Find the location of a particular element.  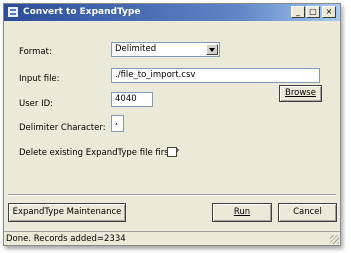

delete-existing-label: Delete existing ExpandType file first ? is located at coordinates (99, 153).